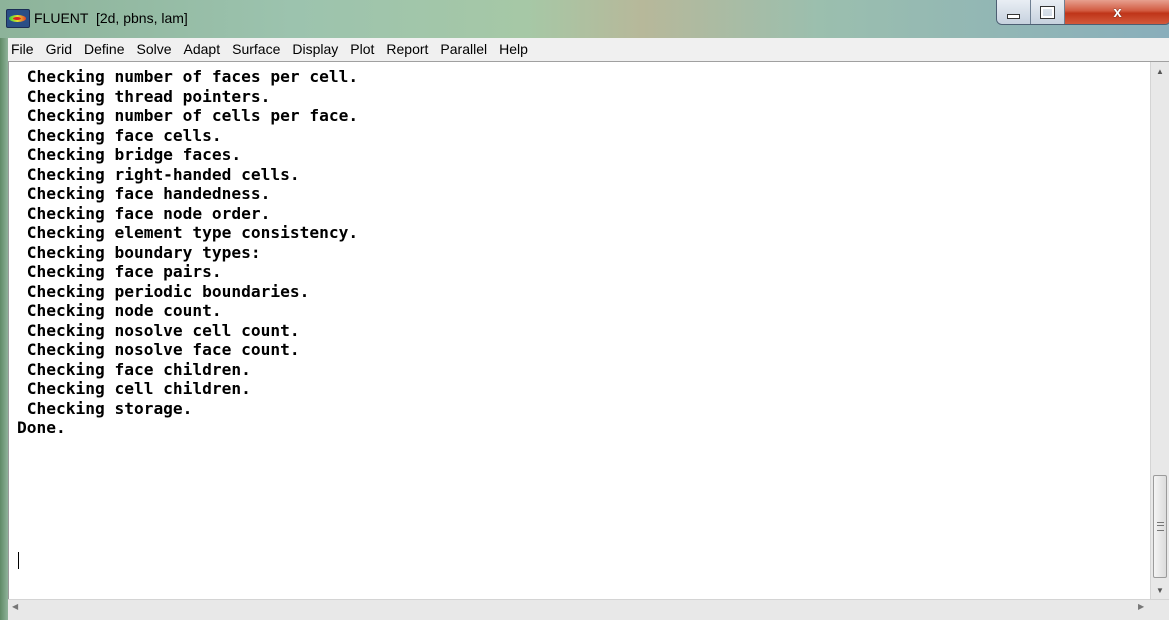 This screenshot has height=620, width=1169. What do you see at coordinates (59, 49) in the screenshot?
I see `menu-grid: Grid` at bounding box center [59, 49].